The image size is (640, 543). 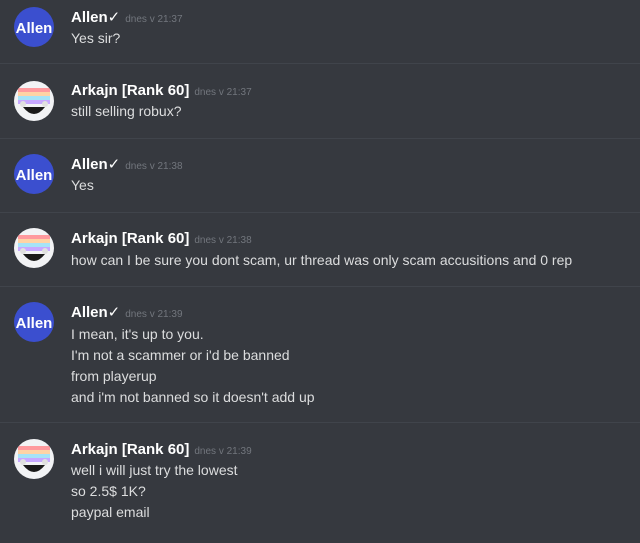 I want to click on message-text: Yes sir?, so click(x=96, y=38).